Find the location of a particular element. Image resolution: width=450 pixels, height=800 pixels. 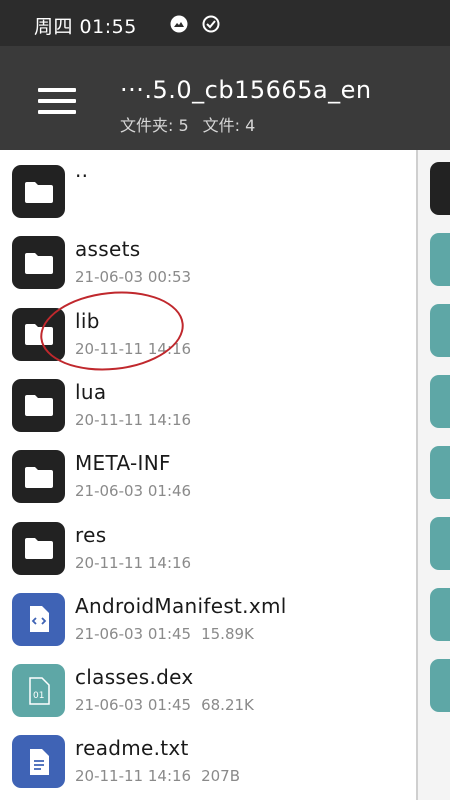

folder-title: ···.5.0_cb15665a_en is located at coordinates (246, 90).